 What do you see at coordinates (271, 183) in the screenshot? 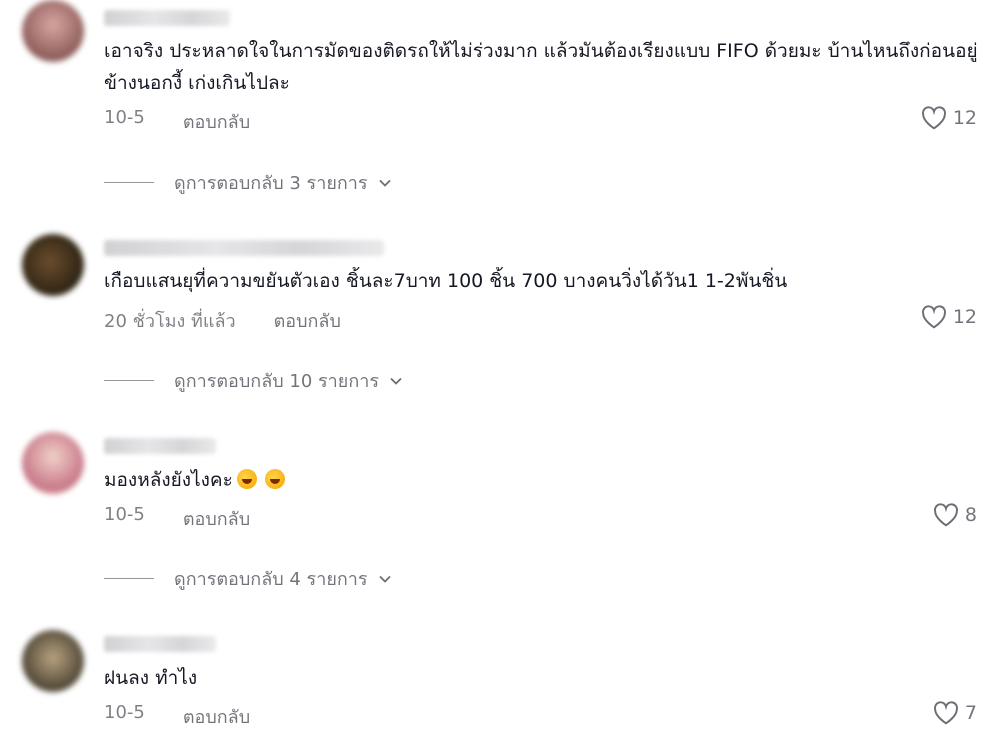
I see `view-replies-label: ดูการตอบกลับ 3 รายการ` at bounding box center [271, 183].